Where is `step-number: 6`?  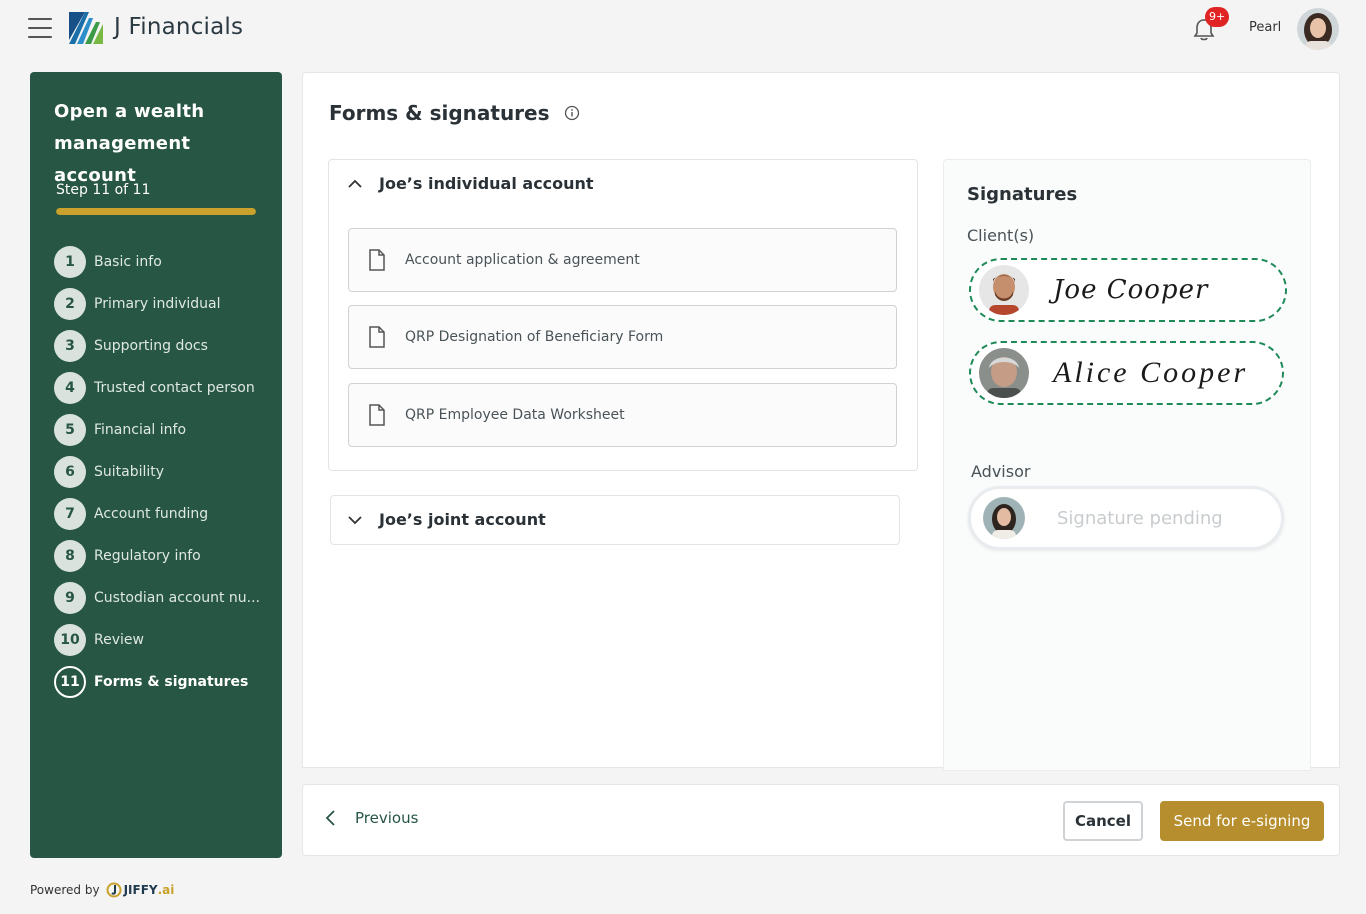
step-number: 6 is located at coordinates (70, 472).